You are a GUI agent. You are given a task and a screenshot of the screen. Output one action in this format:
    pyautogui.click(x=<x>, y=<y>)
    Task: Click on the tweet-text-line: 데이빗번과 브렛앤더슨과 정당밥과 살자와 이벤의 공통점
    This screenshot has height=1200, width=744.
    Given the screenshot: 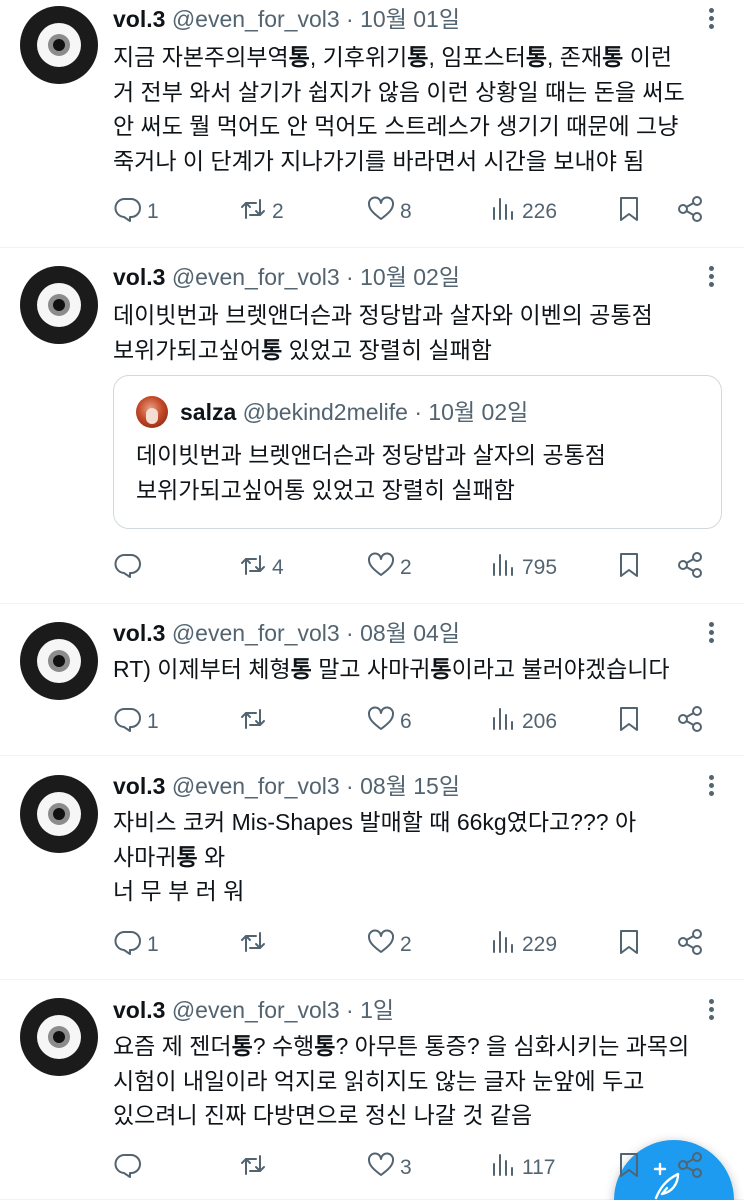 What is the action you would take?
    pyautogui.click(x=418, y=315)
    